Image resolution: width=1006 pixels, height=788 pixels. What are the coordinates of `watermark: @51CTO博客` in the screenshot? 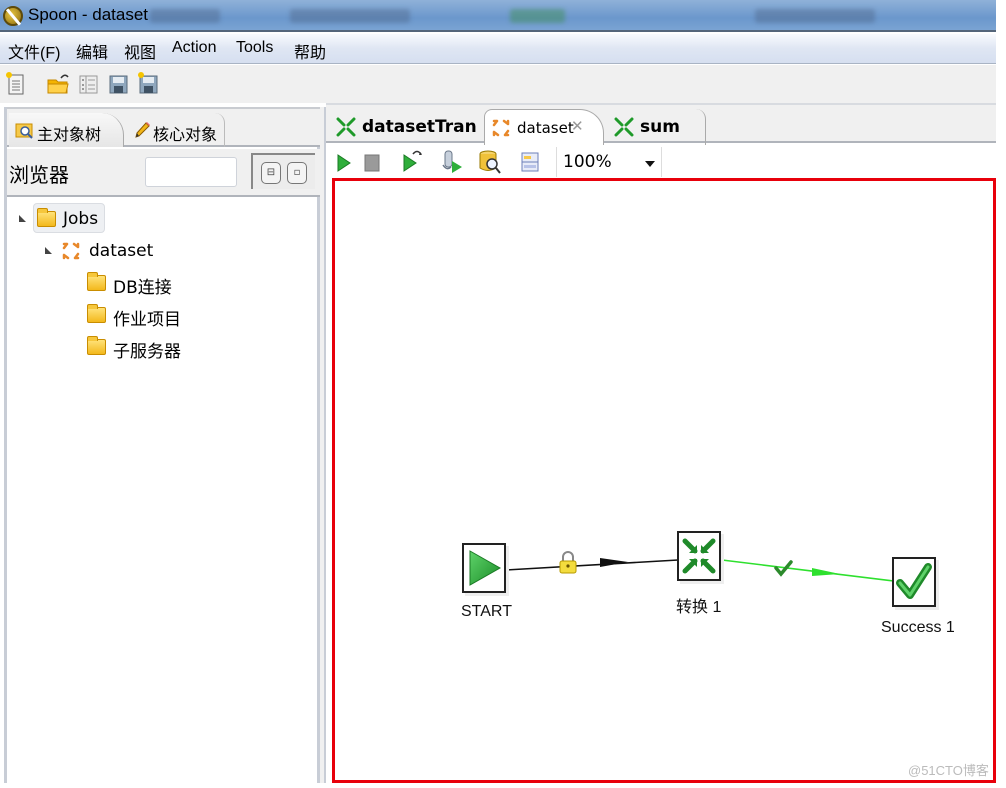 It's located at (948, 770).